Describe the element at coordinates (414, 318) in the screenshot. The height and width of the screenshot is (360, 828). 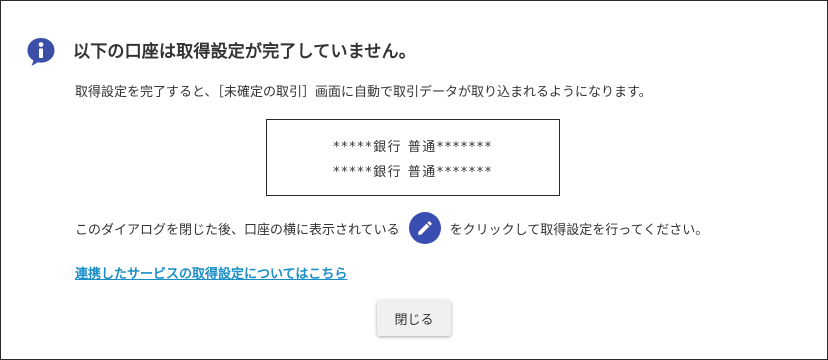
I see `close-button: 閉じる` at that location.